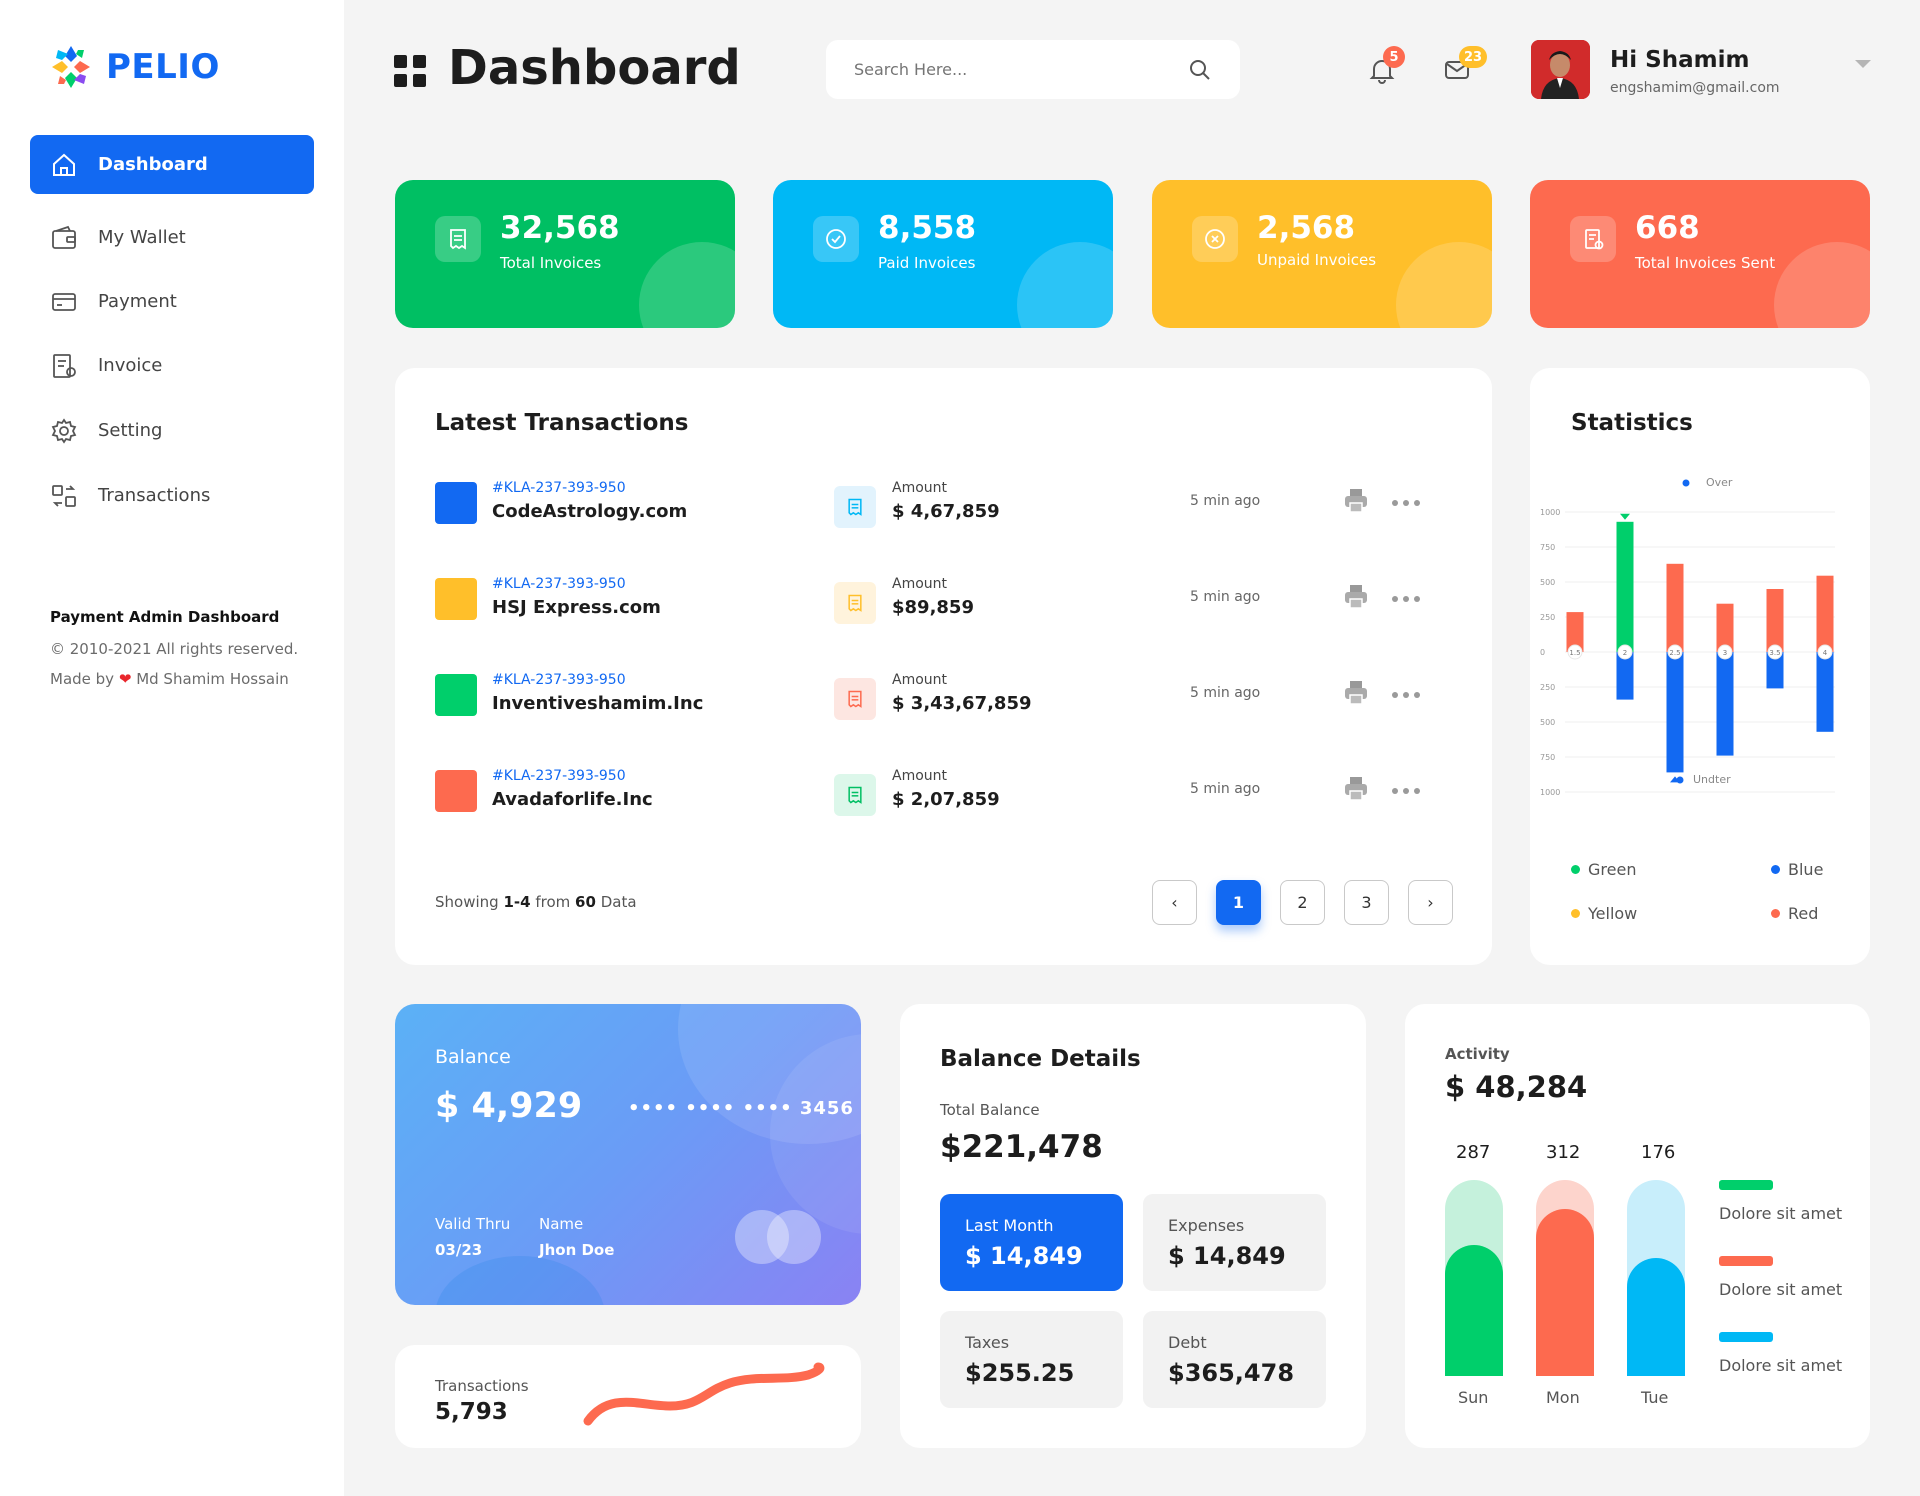  I want to click on sidebar-item-dashboard: Dashboard, so click(172, 164).